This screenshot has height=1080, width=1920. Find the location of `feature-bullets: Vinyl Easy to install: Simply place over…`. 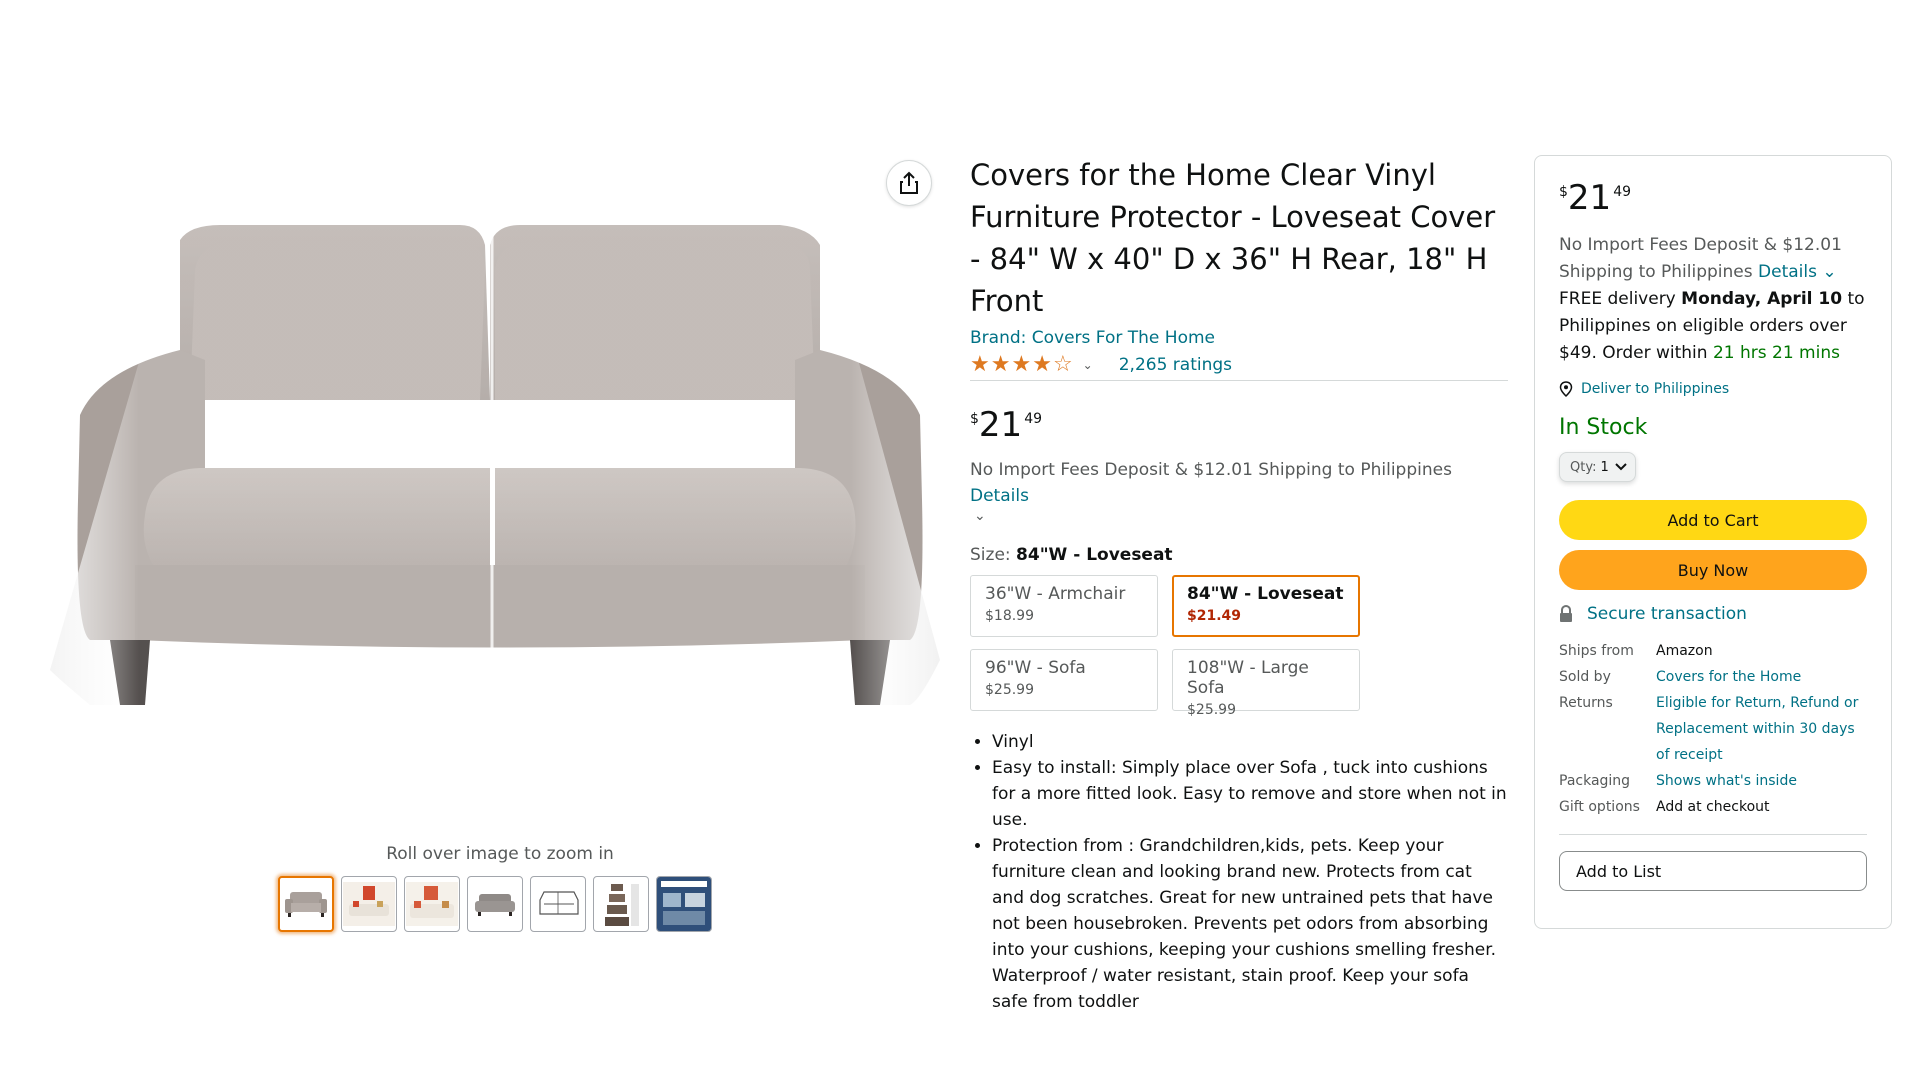

feature-bullets: Vinyl Easy to install: Simply place over… is located at coordinates (1239, 872).